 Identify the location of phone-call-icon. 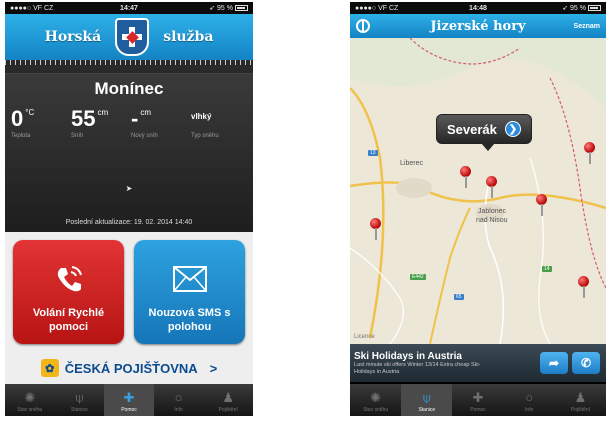
(69, 279).